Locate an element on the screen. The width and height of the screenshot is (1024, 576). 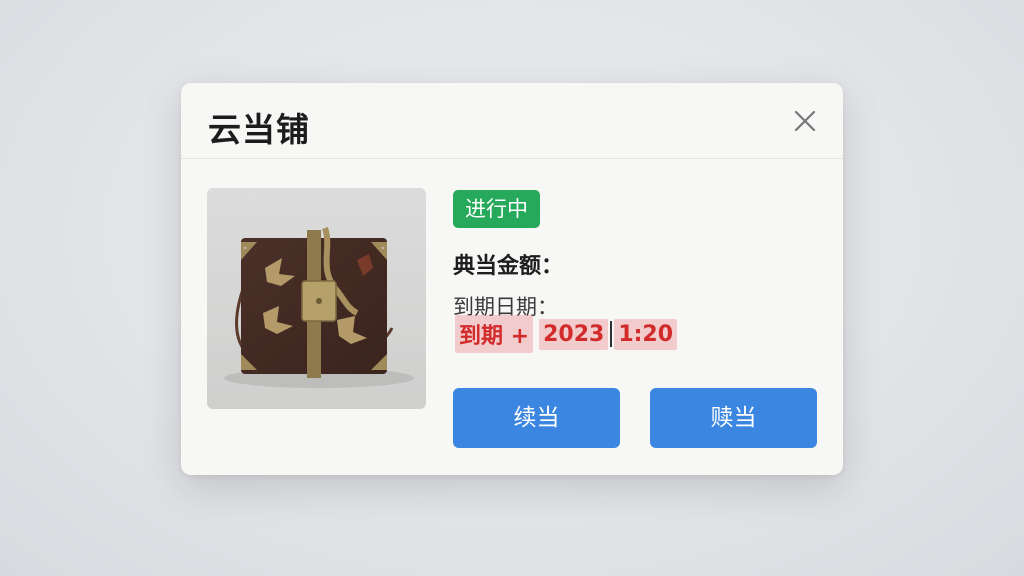
due-date-part-3: 1:20 is located at coordinates (646, 334).